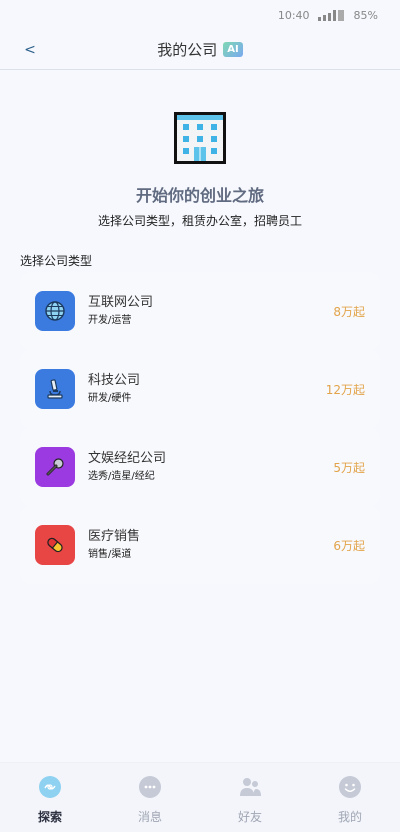 The width and height of the screenshot is (400, 832). What do you see at coordinates (50, 787) in the screenshot?
I see `explore-icon` at bounding box center [50, 787].